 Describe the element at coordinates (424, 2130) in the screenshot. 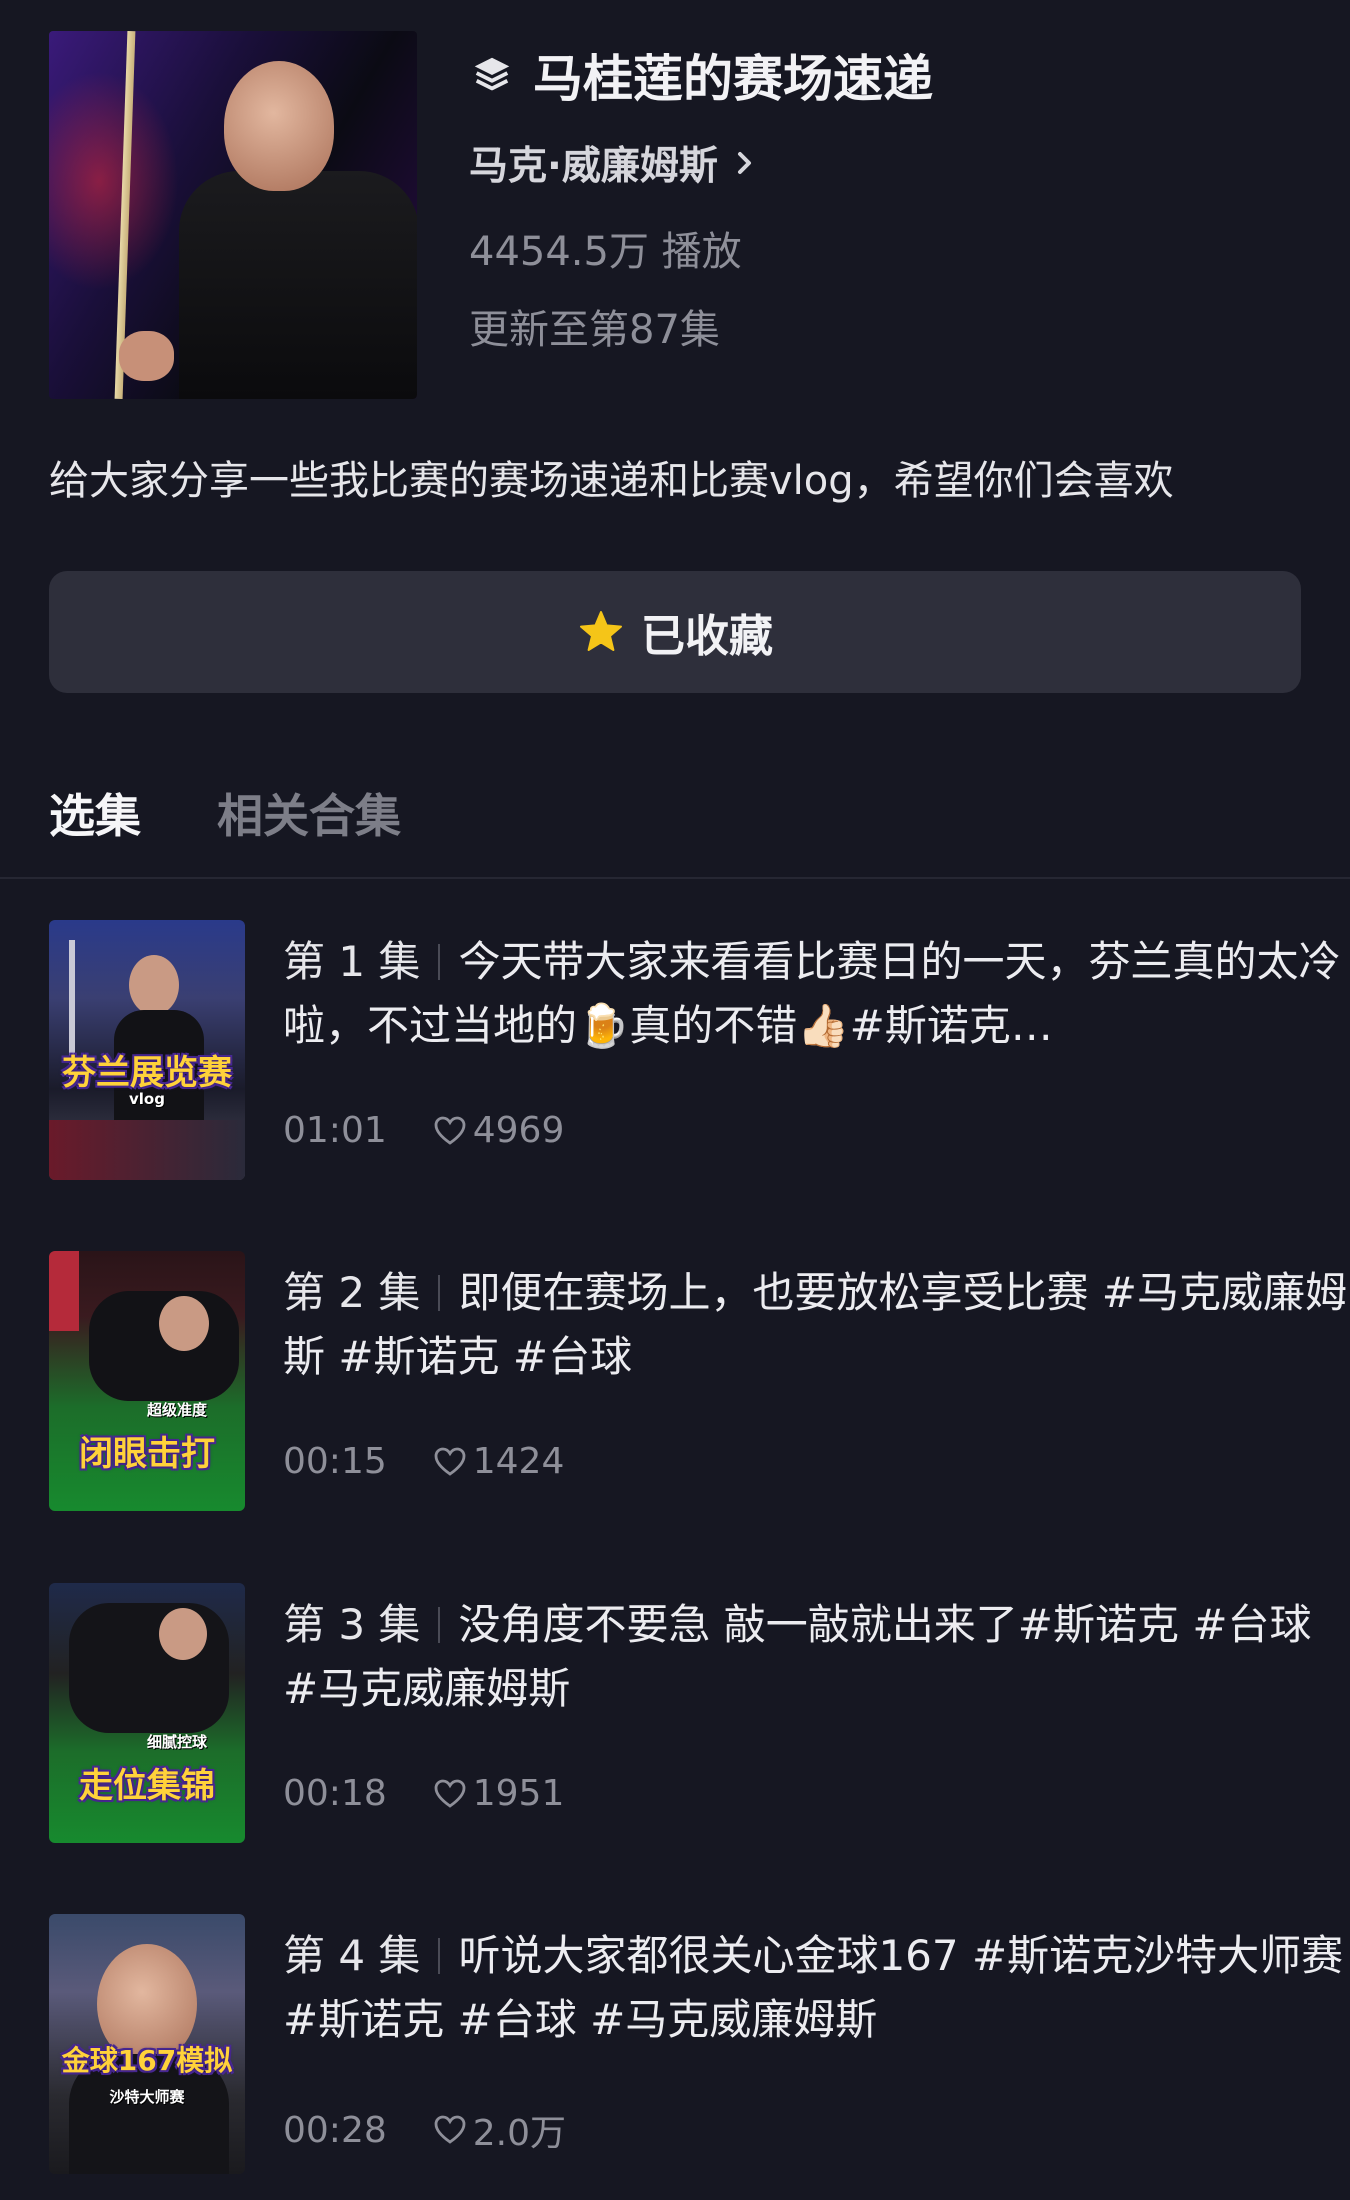

I see `episode-meta: 00:28 2.0万` at that location.